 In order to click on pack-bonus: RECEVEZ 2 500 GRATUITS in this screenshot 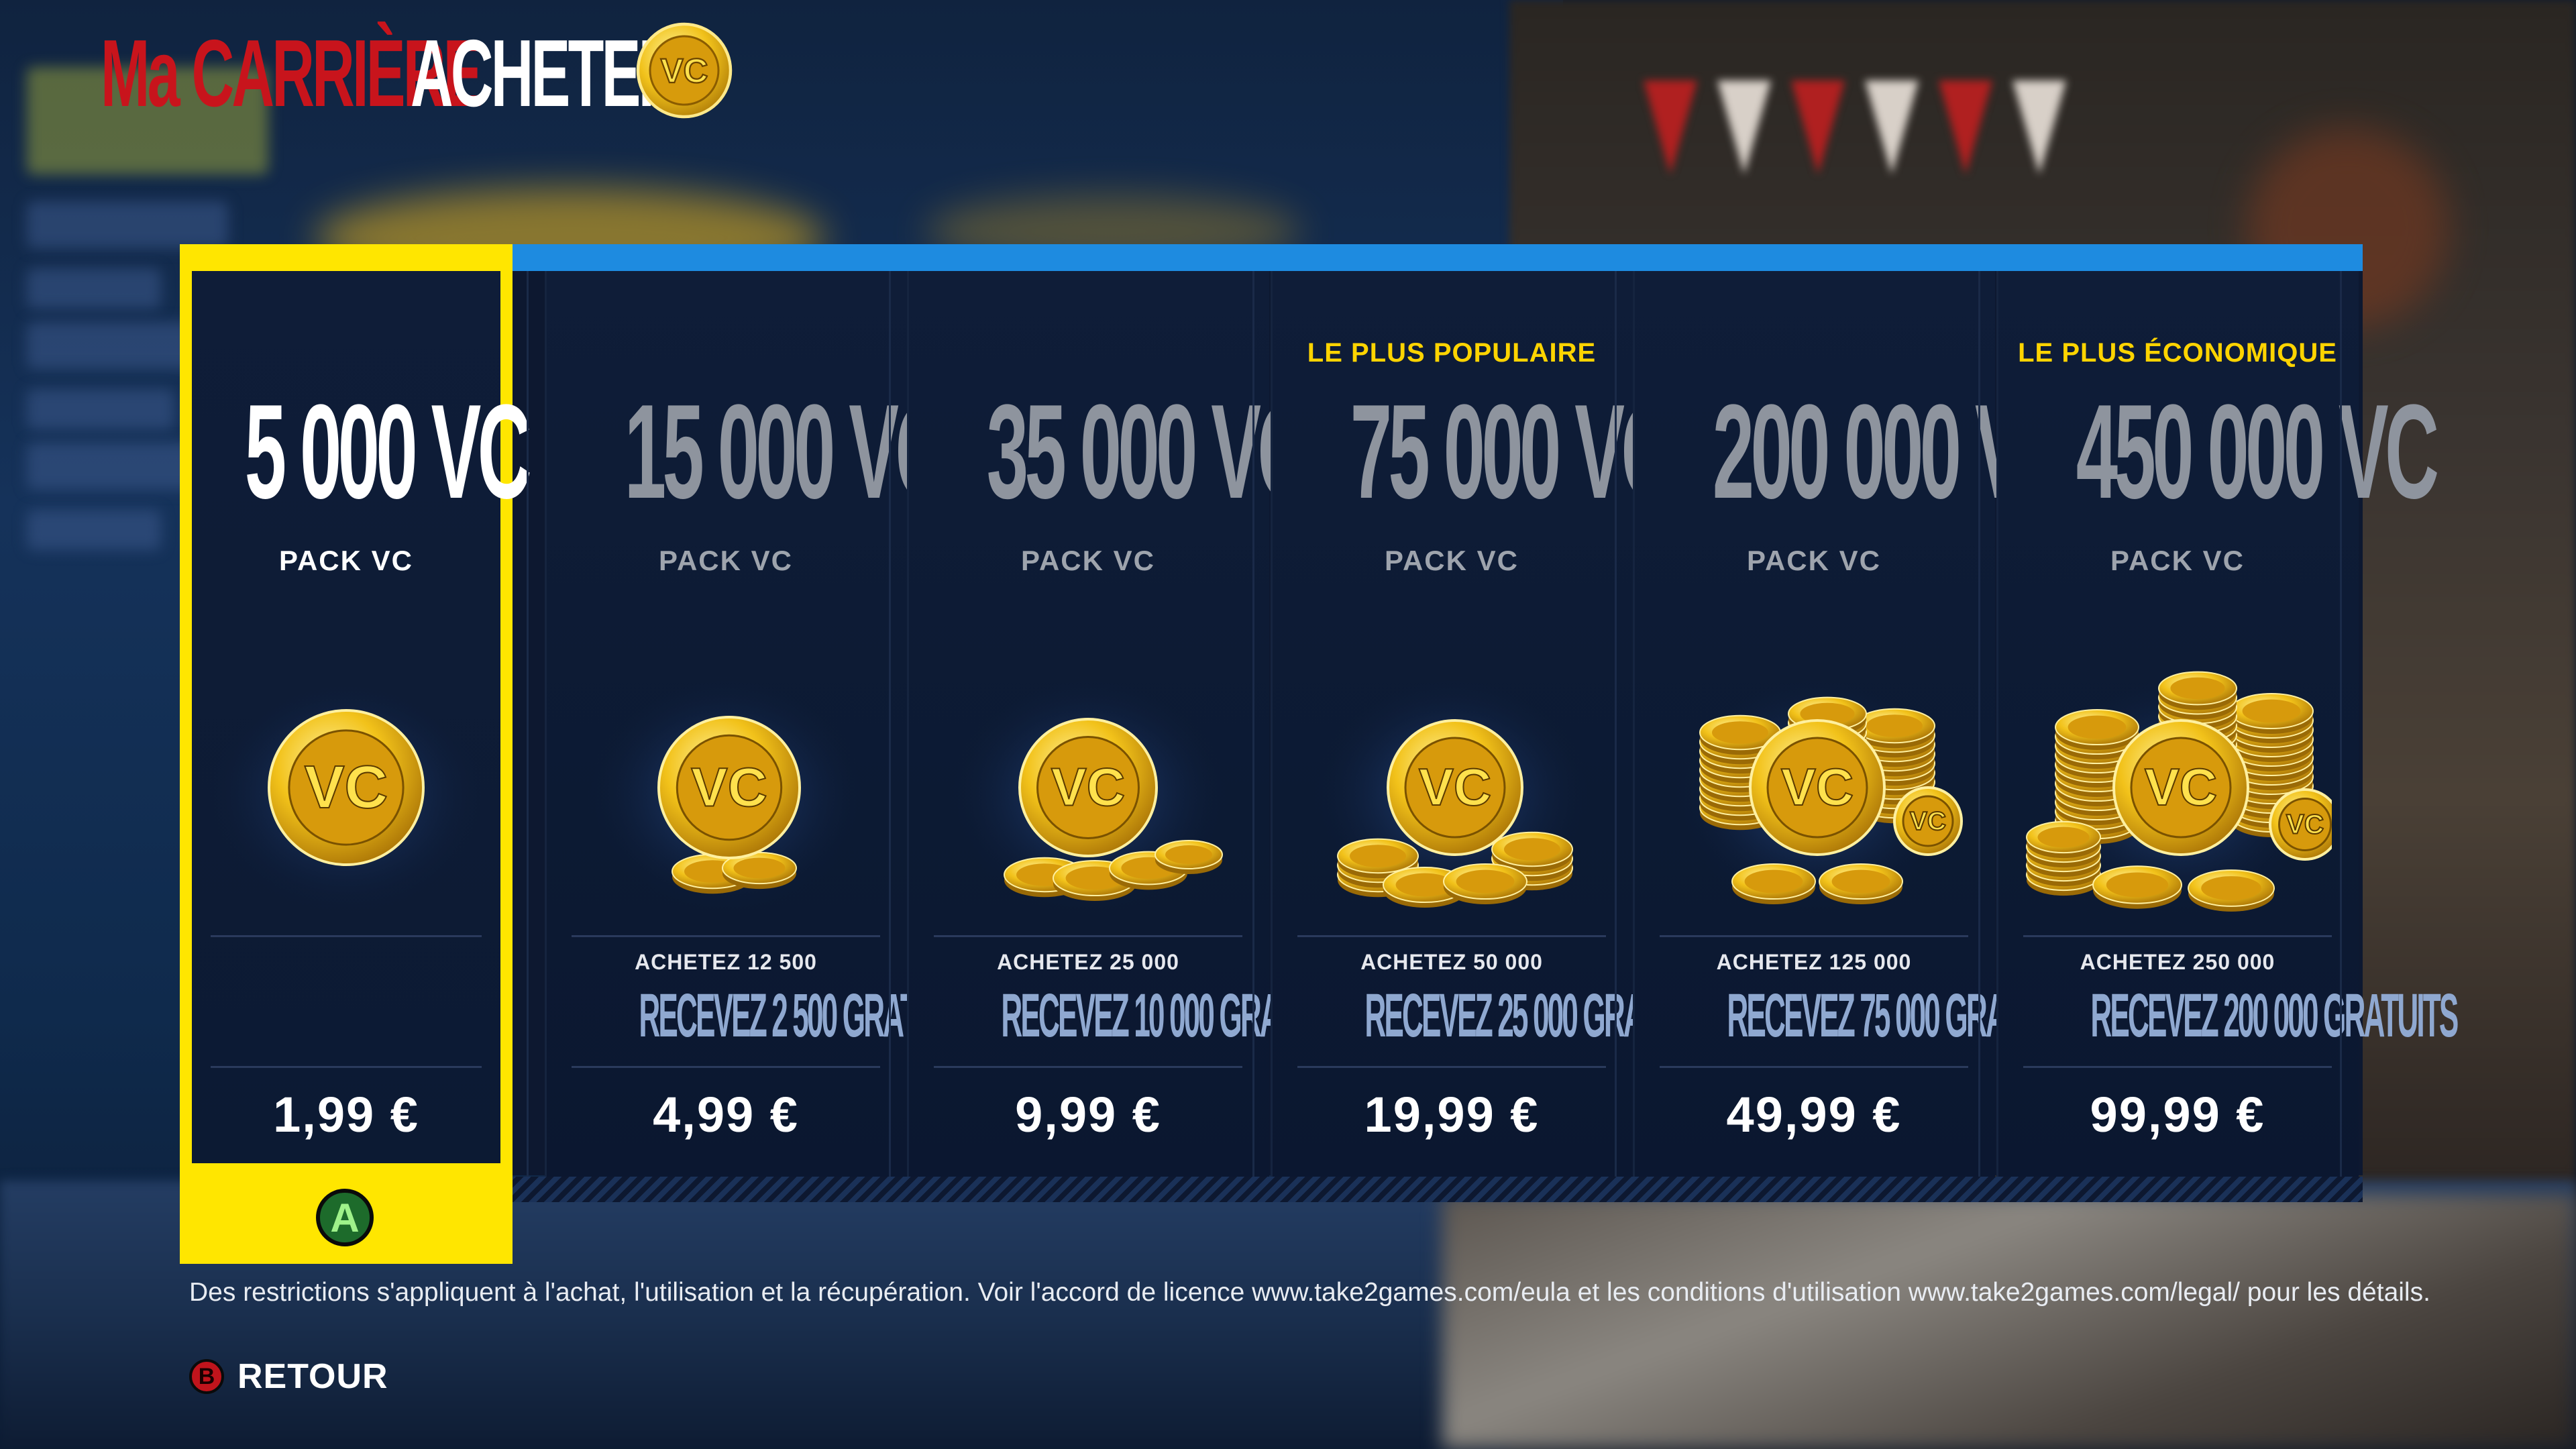, I will do `click(808, 1015)`.